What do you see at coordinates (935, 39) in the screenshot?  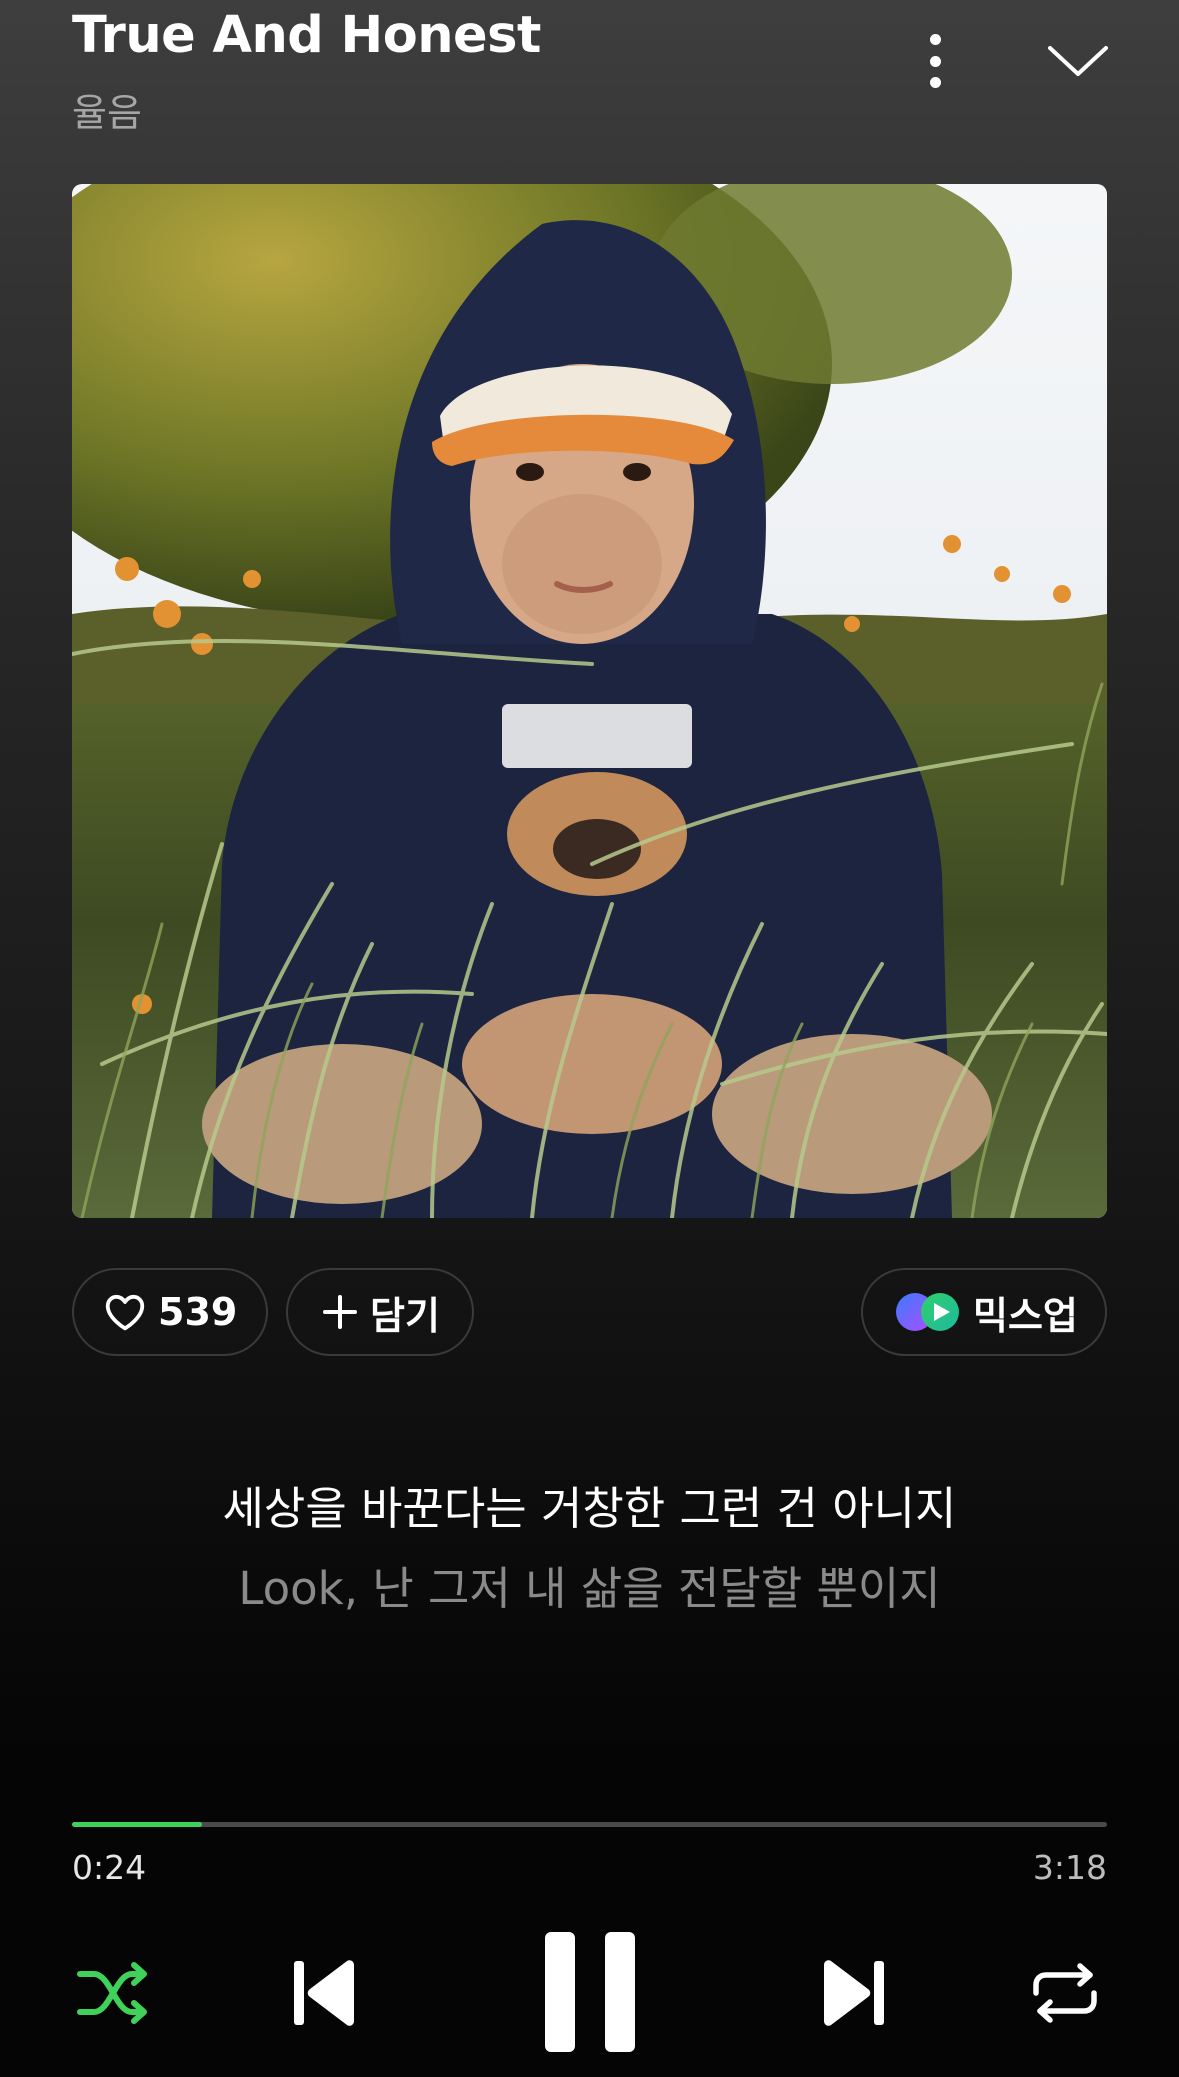 I see `more-vertical-icon` at bounding box center [935, 39].